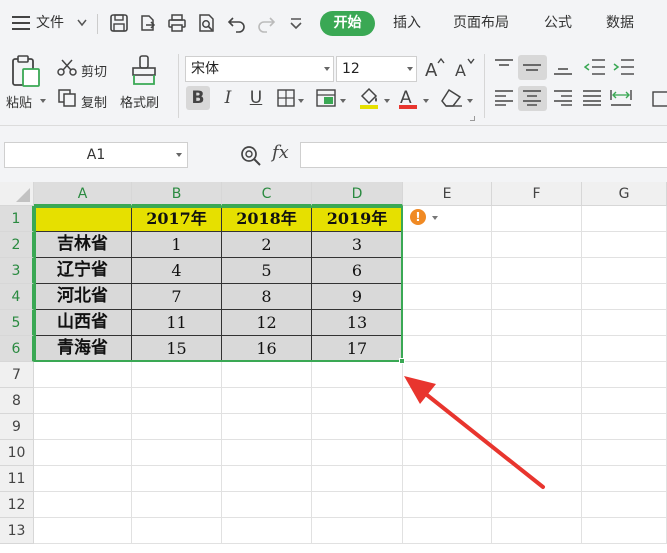 The image size is (667, 553). What do you see at coordinates (43, 101) in the screenshot?
I see `paste-dropdown-icon` at bounding box center [43, 101].